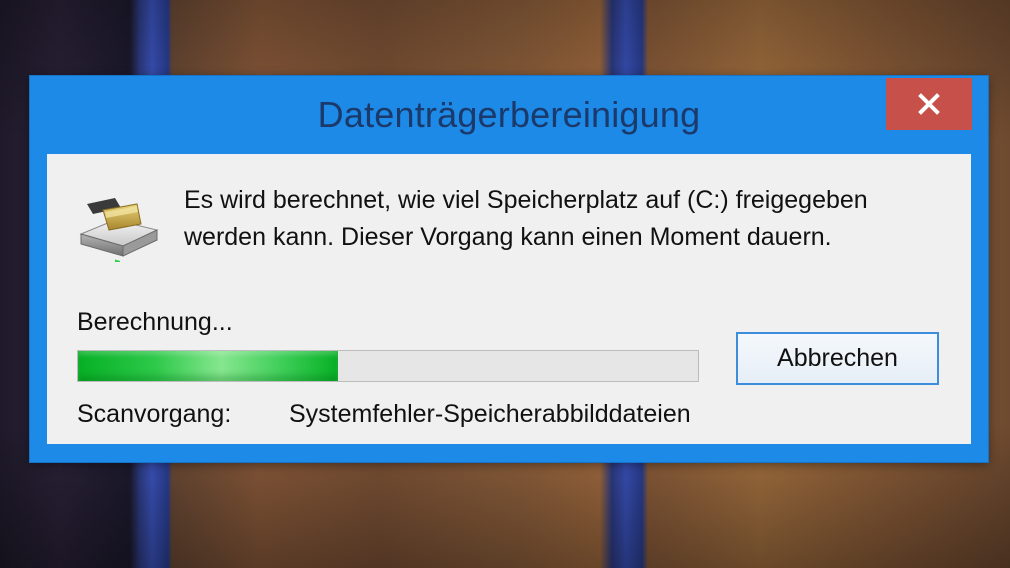  I want to click on close-button, so click(929, 104).